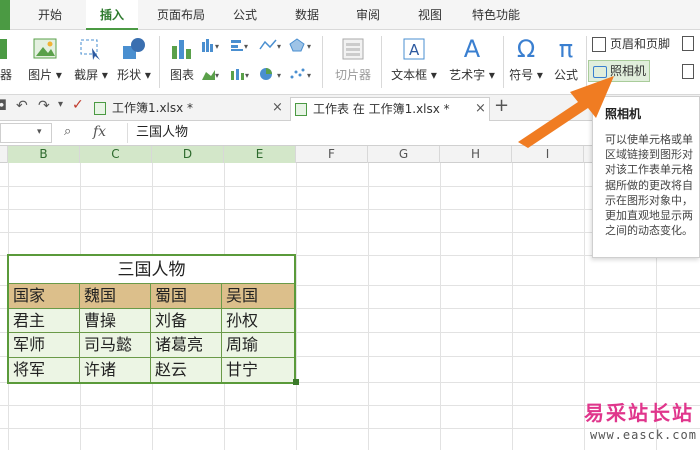 This screenshot has width=700, height=450. I want to click on scatter-chart-icon: ▾, so click(300, 74).